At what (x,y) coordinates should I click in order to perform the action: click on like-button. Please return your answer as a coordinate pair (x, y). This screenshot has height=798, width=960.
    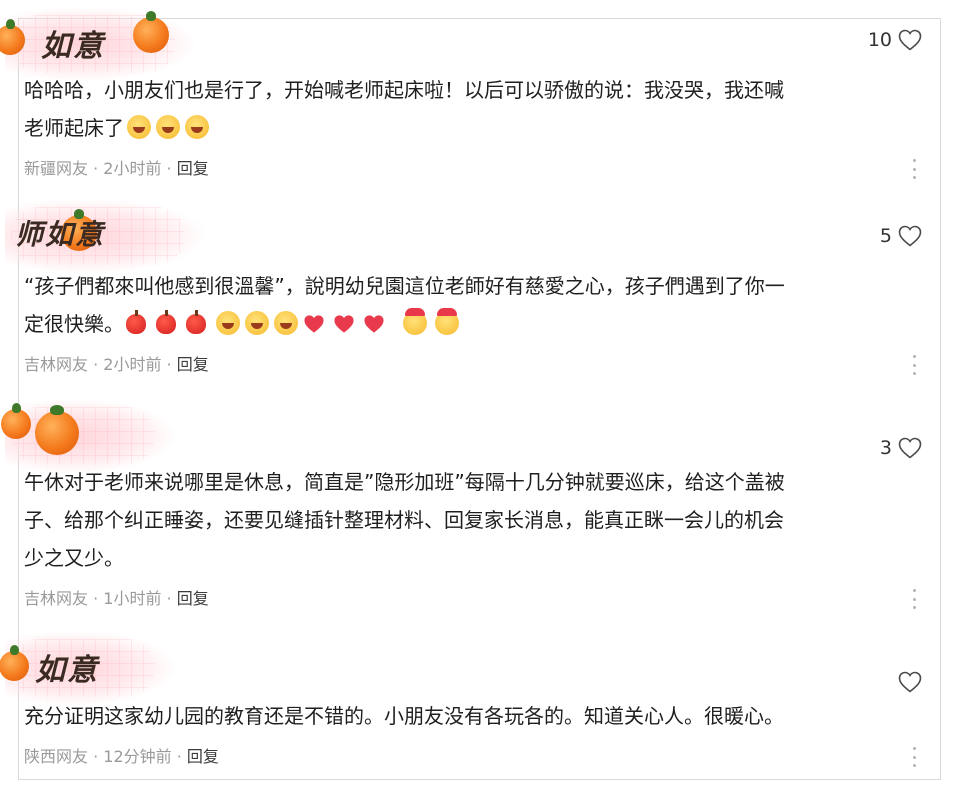
    Looking at the image, I should click on (907, 682).